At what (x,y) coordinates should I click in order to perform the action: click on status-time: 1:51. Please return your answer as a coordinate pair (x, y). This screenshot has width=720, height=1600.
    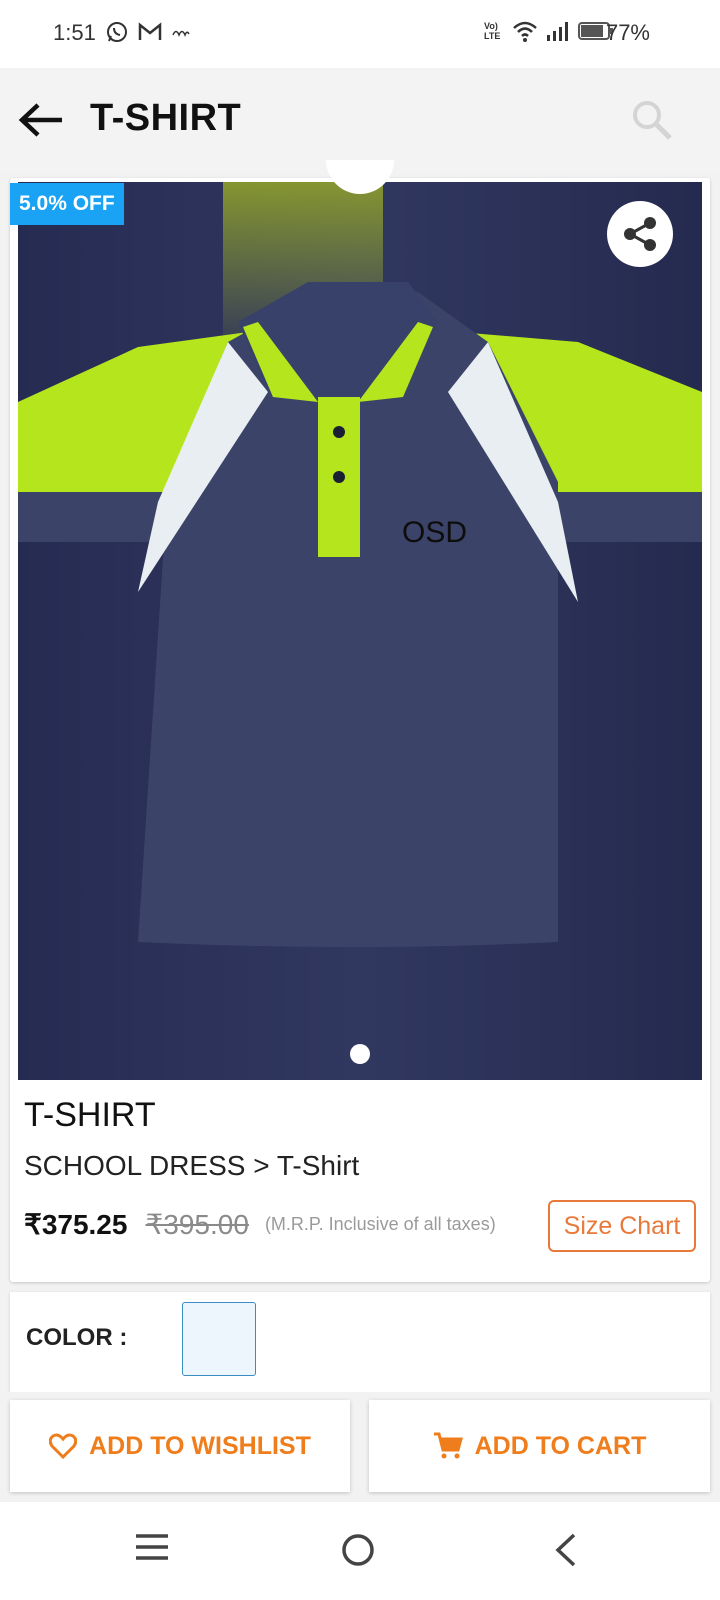
    Looking at the image, I should click on (74, 32).